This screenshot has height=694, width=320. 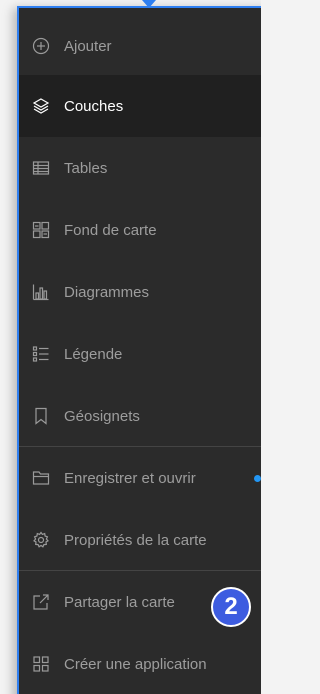 I want to click on legend-icon, so click(x=41, y=354).